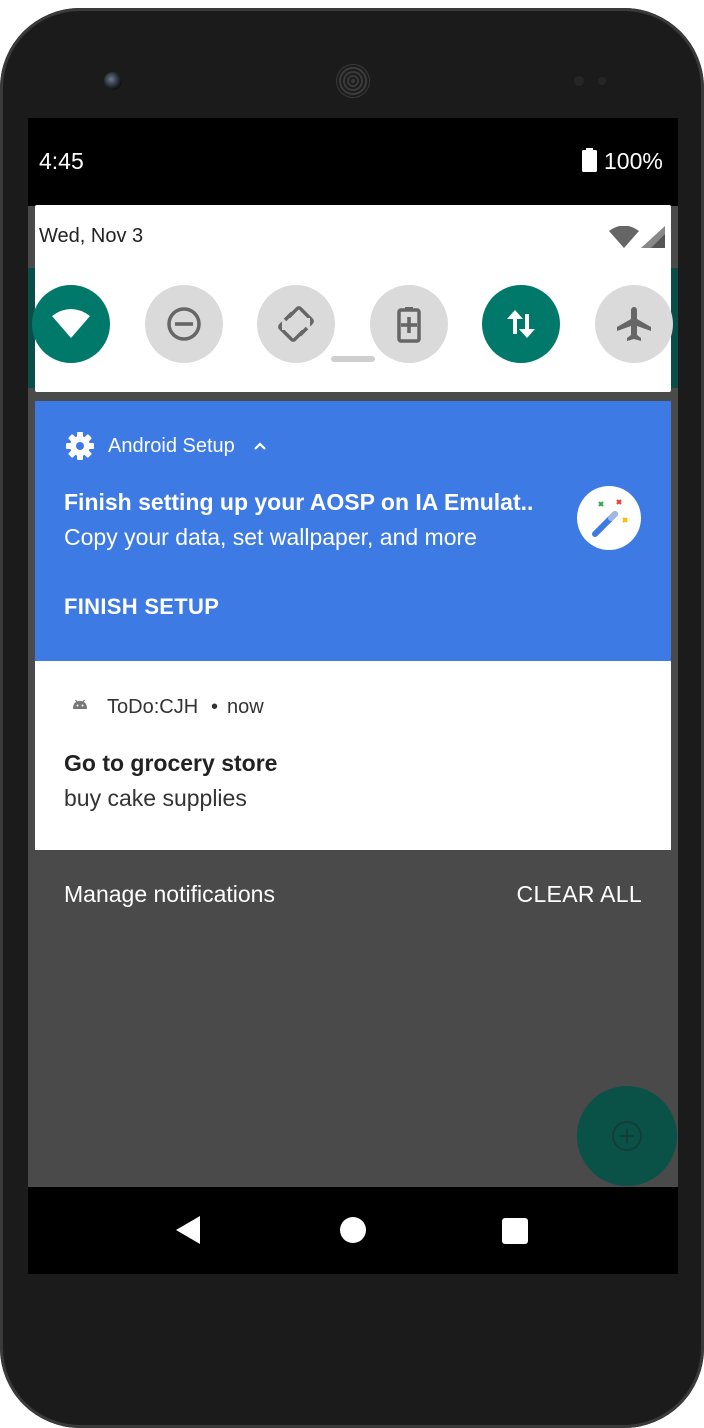  Describe the element at coordinates (155, 798) in the screenshot. I see `notification-text: buy cake supplies` at that location.